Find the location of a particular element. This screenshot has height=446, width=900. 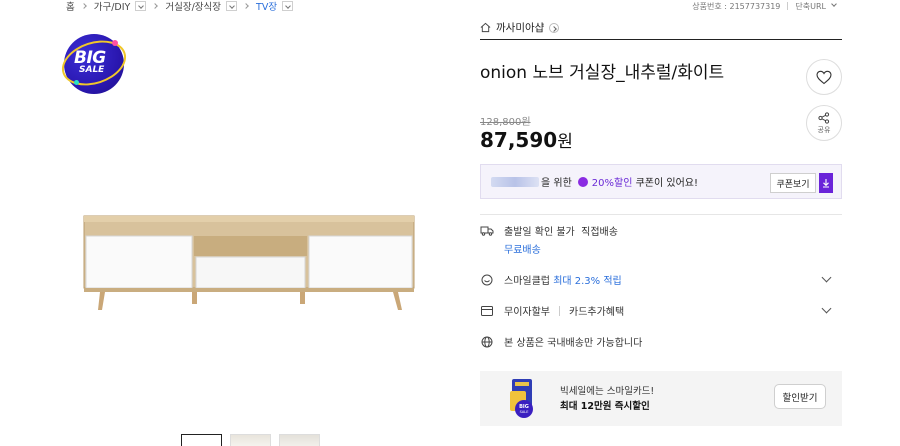

product-image is located at coordinates (249, 262).